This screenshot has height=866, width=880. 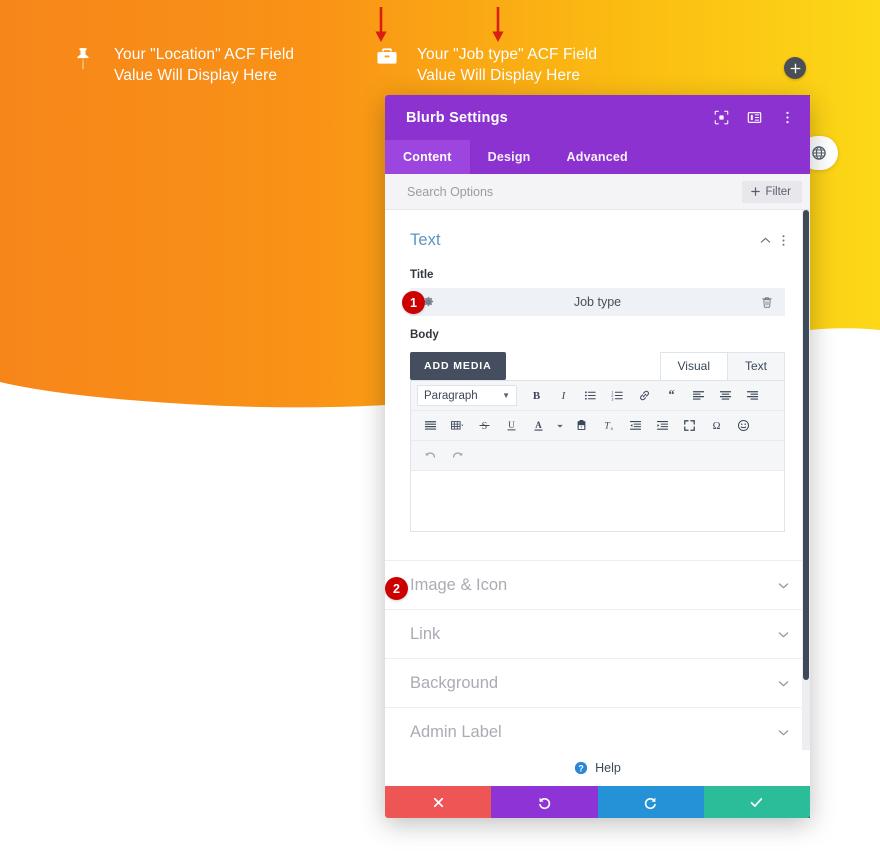 I want to click on undo-icon, so click(x=430, y=455).